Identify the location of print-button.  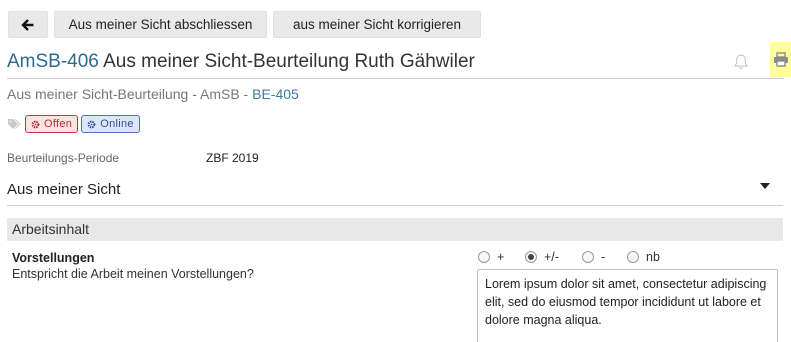
(780, 59).